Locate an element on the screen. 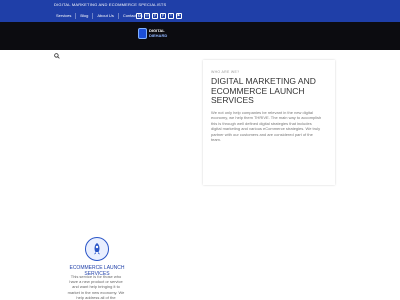  site-header is located at coordinates (200, 36).